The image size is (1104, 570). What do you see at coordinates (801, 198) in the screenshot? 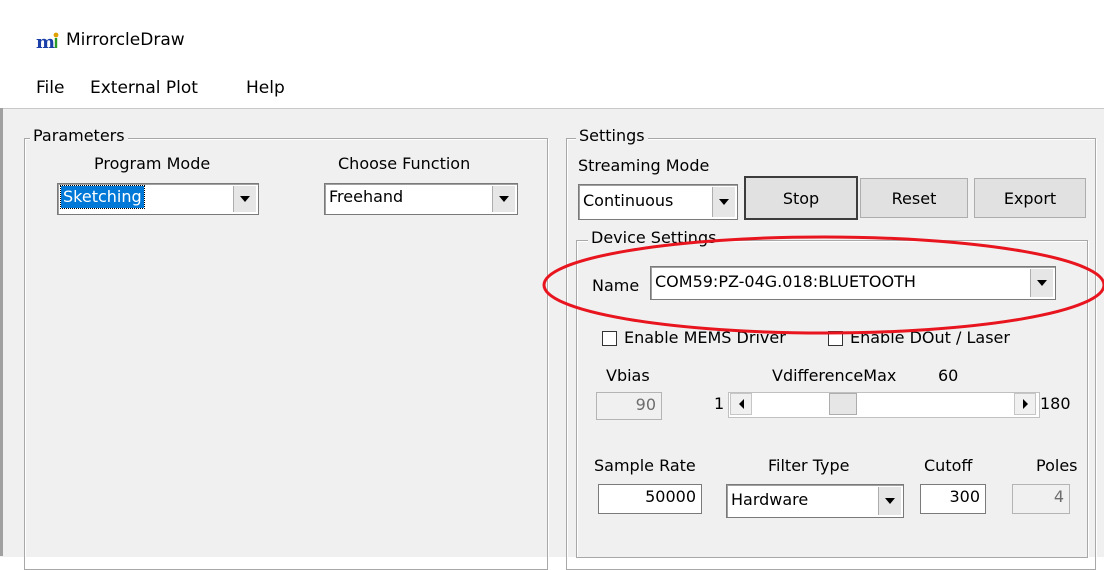
I see `stop-button: Stop` at bounding box center [801, 198].